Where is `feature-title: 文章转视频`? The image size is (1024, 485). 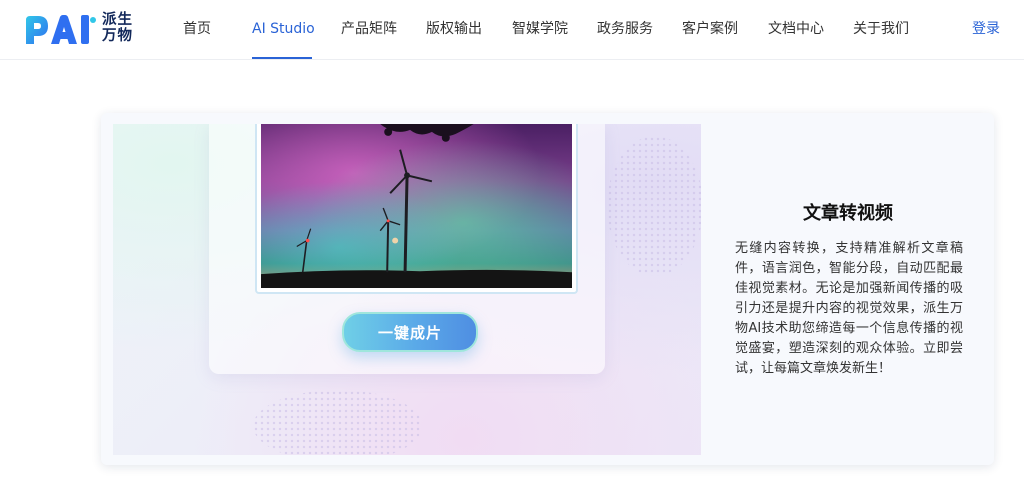
feature-title: 文章转视频 is located at coordinates (848, 213).